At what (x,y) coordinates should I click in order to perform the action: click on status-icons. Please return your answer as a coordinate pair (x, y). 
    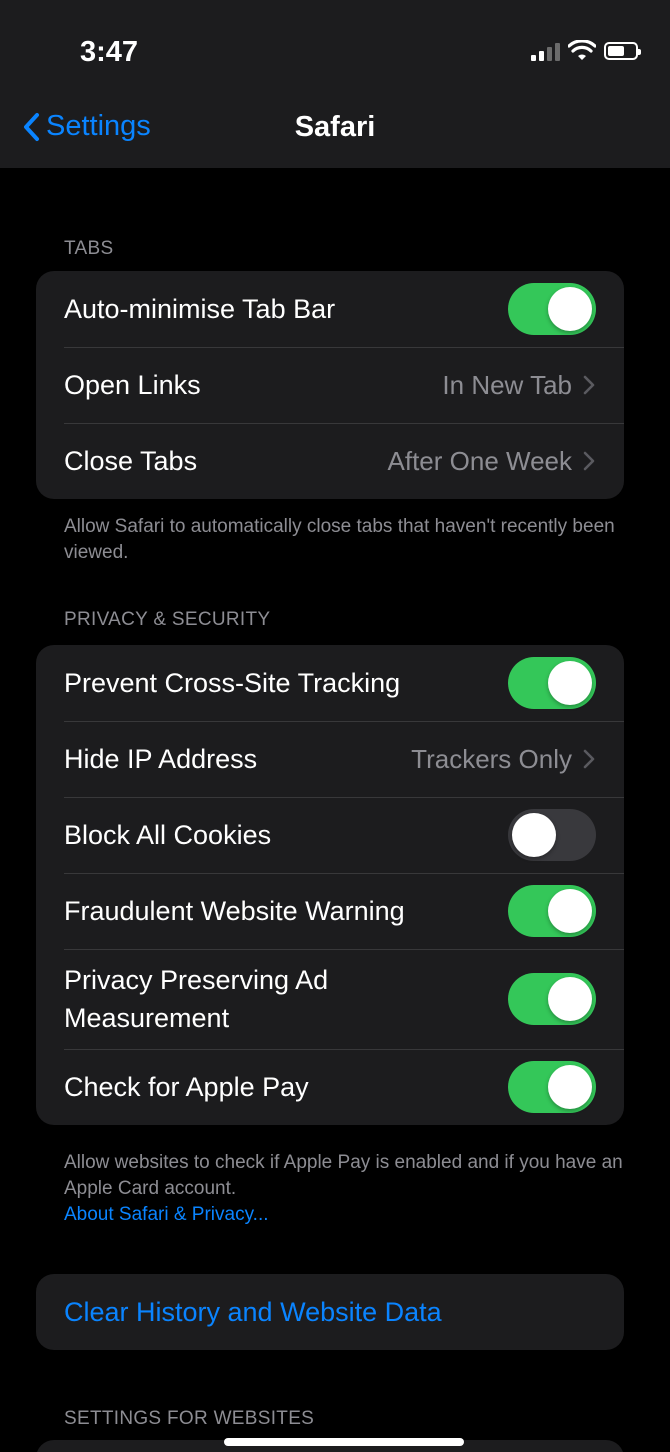
    Looking at the image, I should click on (586, 51).